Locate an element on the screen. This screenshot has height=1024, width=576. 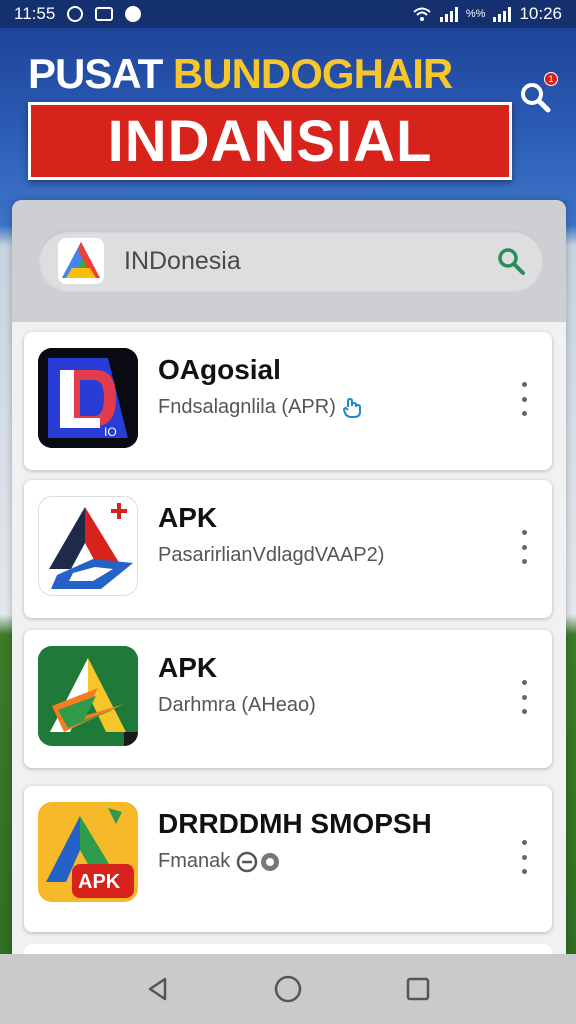
info-icon is located at coordinates (258, 861).